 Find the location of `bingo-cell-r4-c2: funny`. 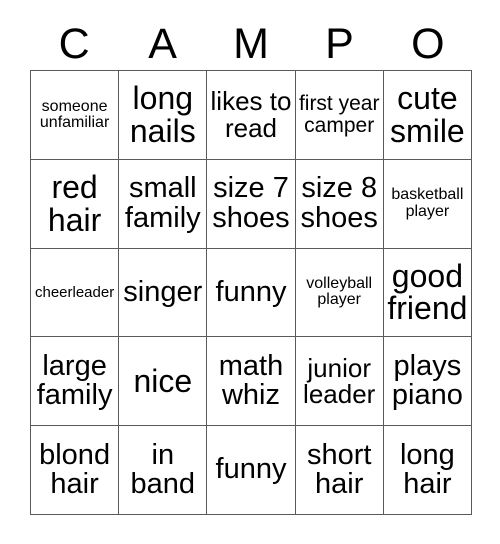

bingo-cell-r4-c2: funny is located at coordinates (251, 470).